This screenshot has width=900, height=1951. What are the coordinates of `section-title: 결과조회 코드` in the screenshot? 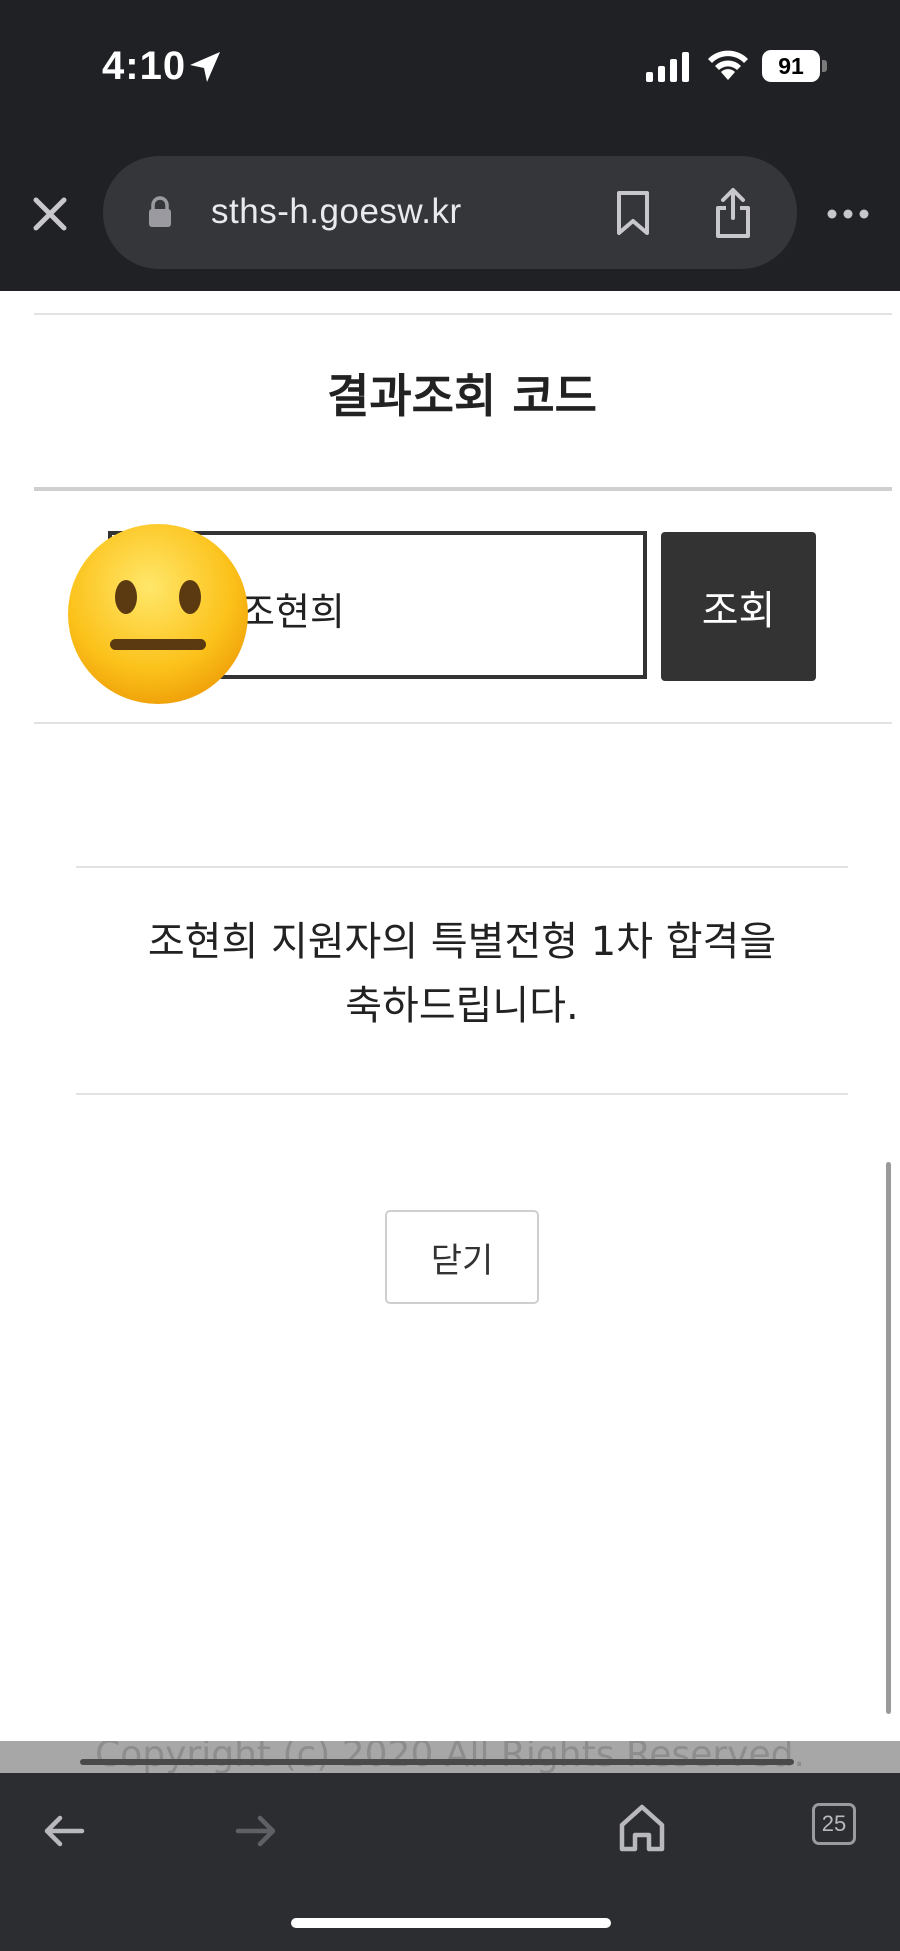 It's located at (462, 396).